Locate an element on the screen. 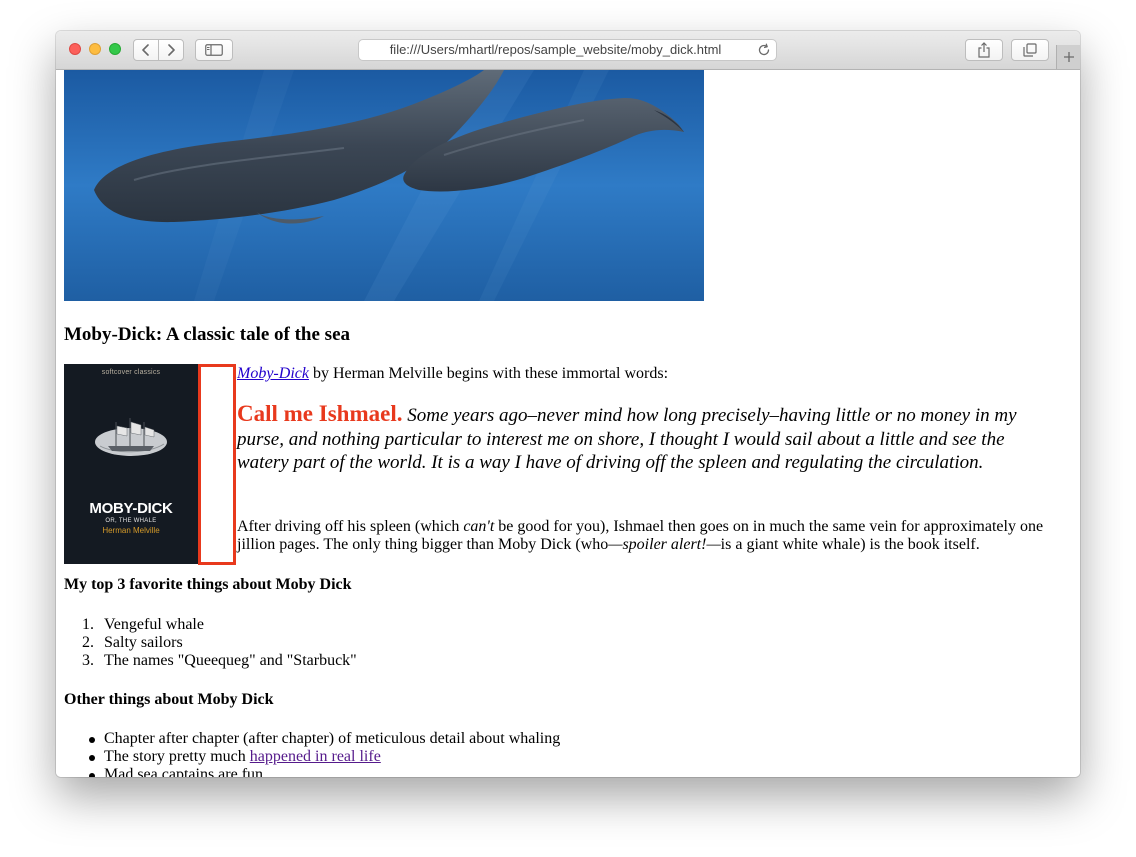 The image size is (1136, 857). plus-icon is located at coordinates (1068, 57).